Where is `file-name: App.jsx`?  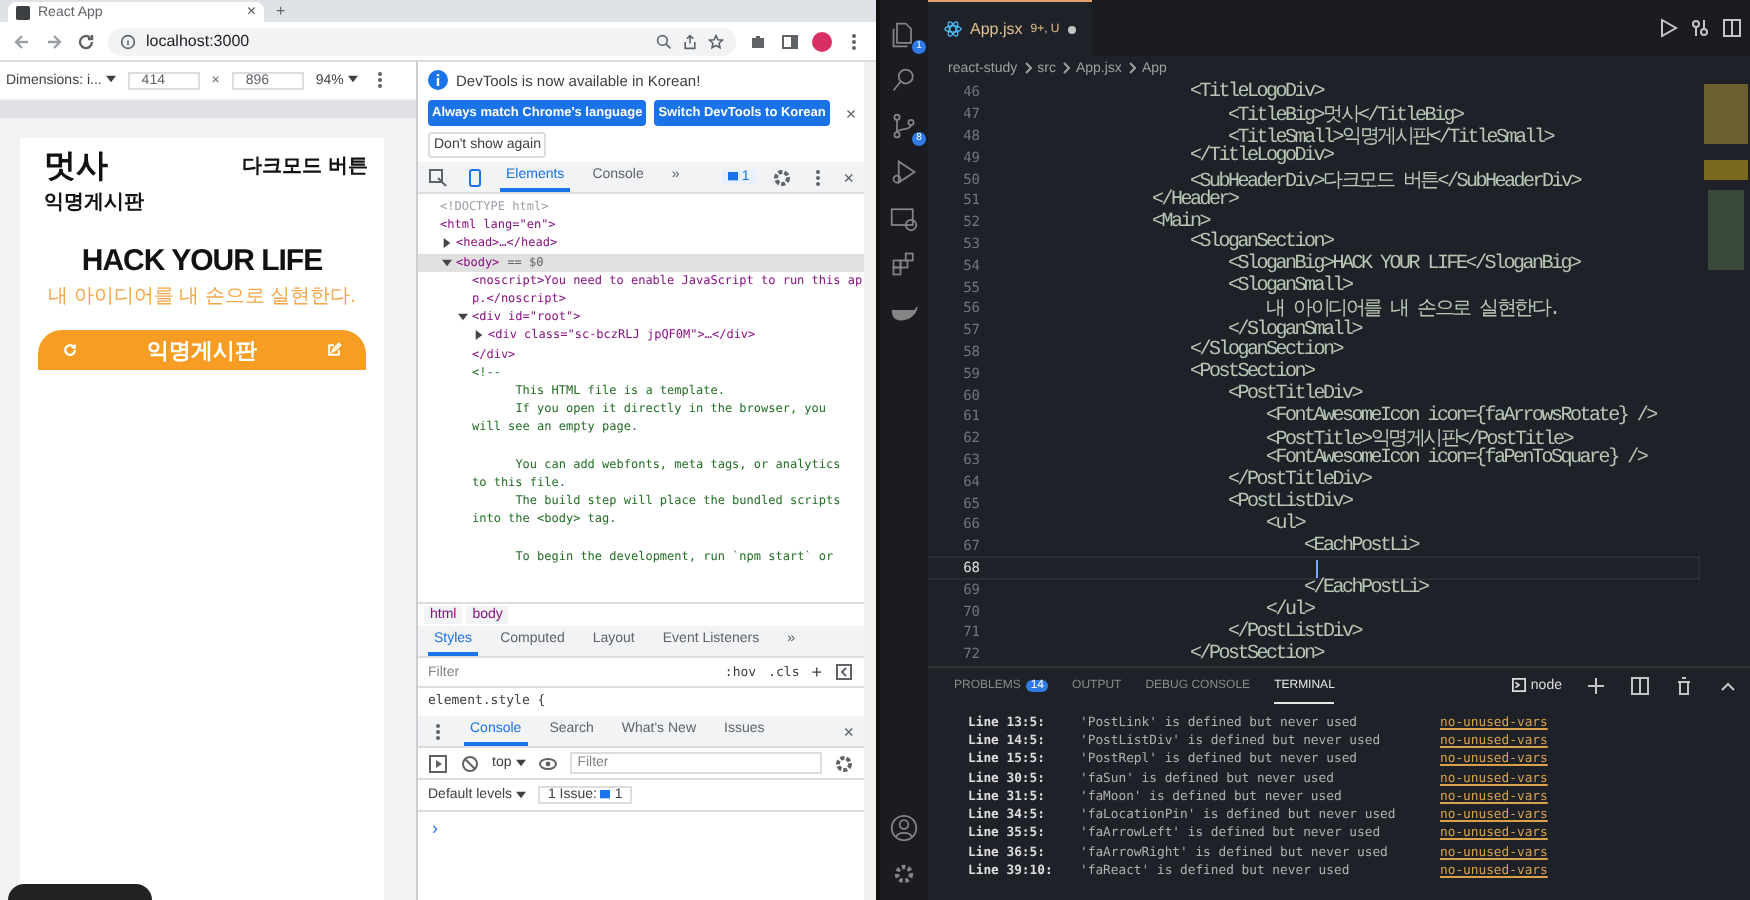 file-name: App.jsx is located at coordinates (996, 29).